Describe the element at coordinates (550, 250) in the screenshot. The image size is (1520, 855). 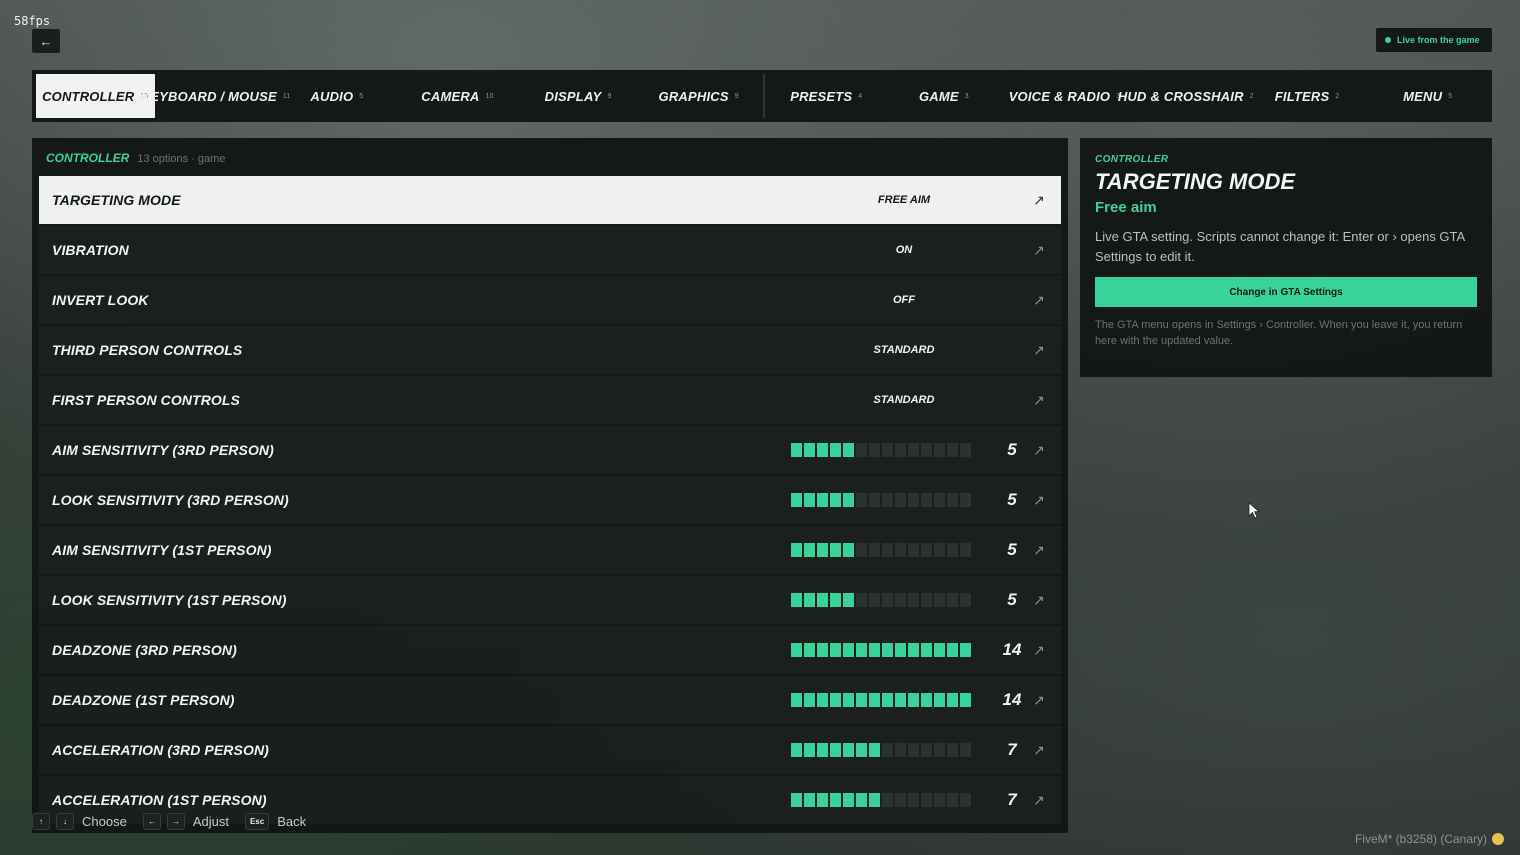
I see `setting-row-vibration: VIBRATION ON ↗` at that location.